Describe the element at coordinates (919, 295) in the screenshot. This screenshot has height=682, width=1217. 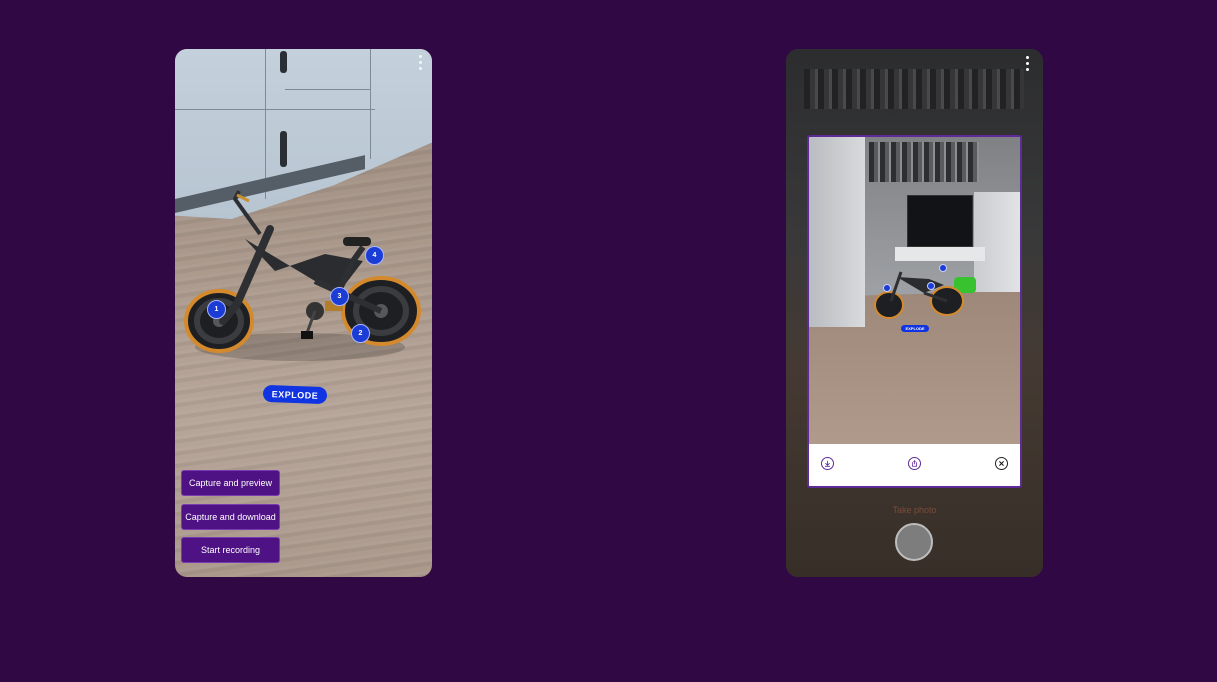
I see `bike-3d-model-preview` at that location.